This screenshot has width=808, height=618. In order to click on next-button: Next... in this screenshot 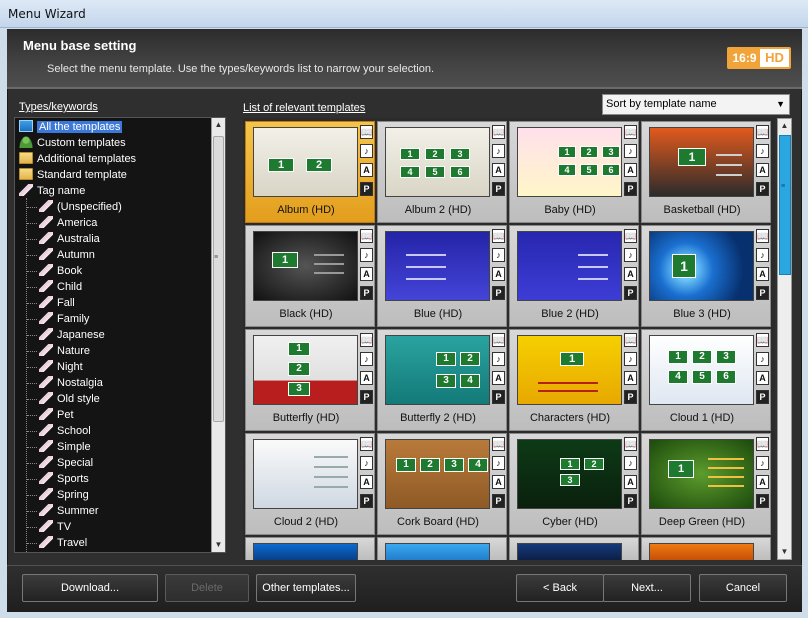, I will do `click(647, 588)`.